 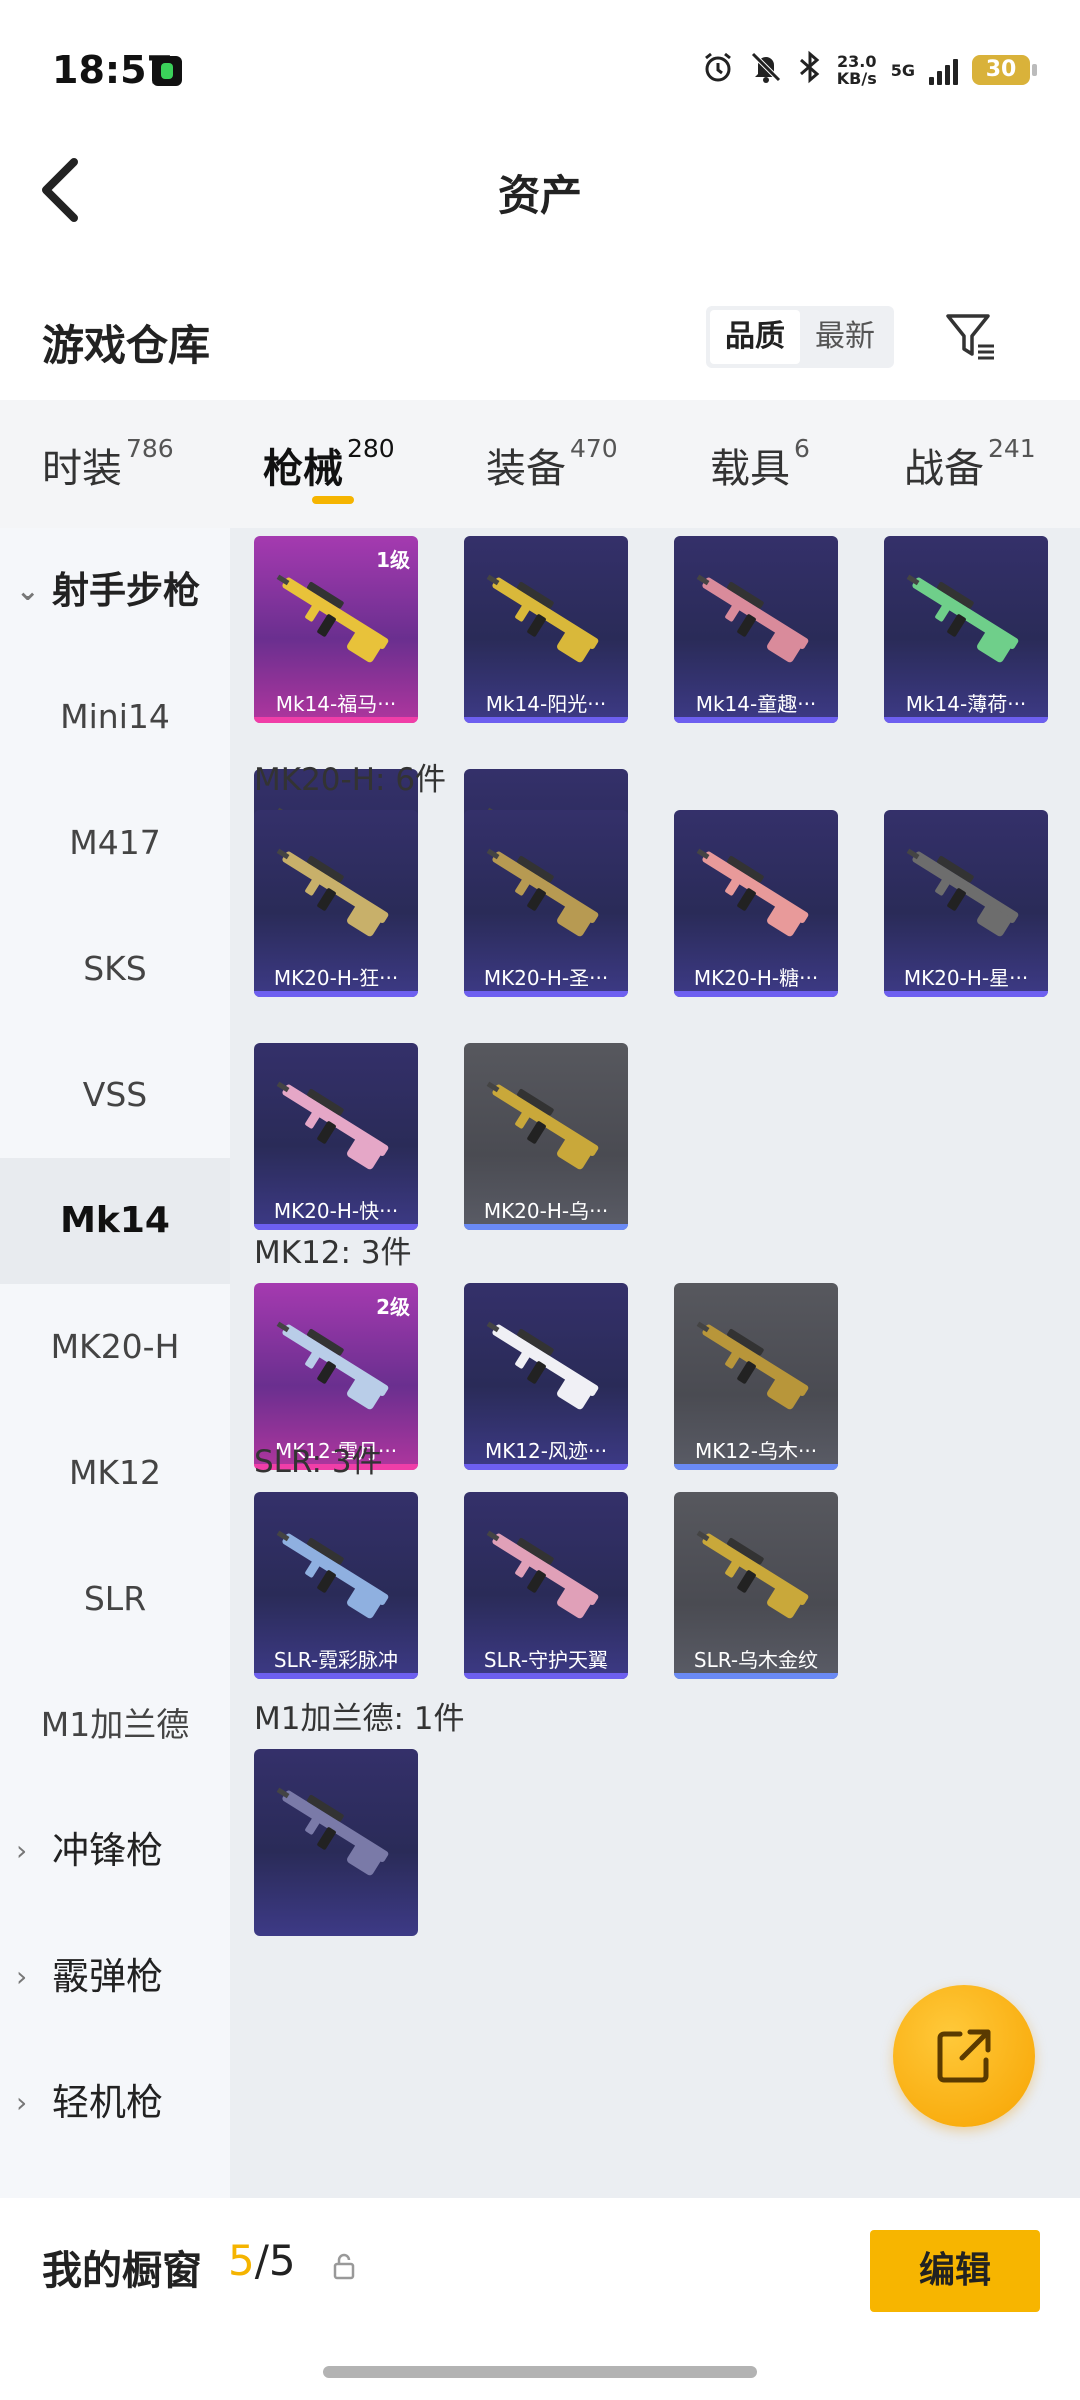 I want to click on sort-option-newest: 最新, so click(x=845, y=337).